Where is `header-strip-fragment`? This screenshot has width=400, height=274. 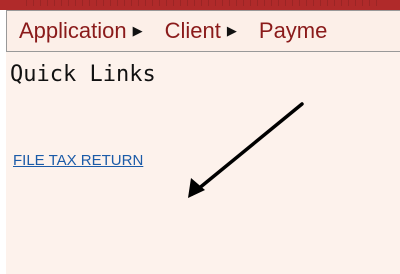 header-strip-fragment is located at coordinates (200, 3).